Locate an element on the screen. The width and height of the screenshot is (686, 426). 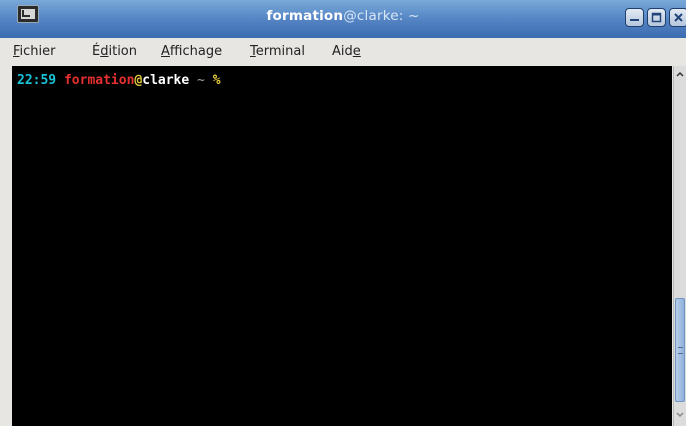
menu-fichier: Fichier is located at coordinates (34, 51).